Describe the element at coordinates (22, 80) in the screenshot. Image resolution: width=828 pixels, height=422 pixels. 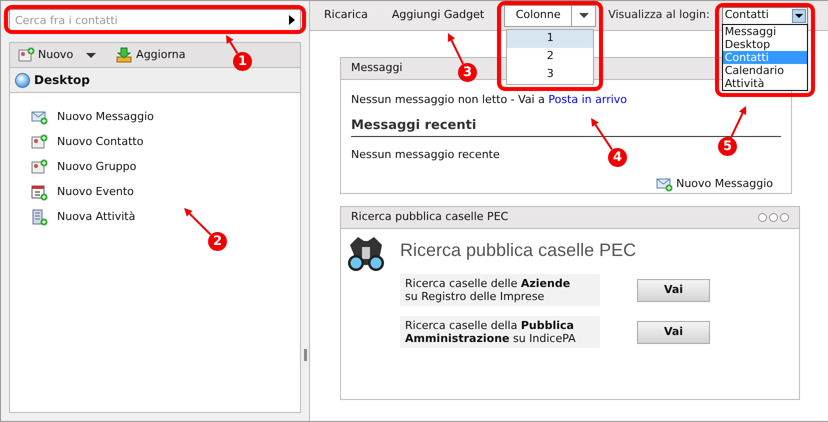
I see `globe-icon` at that location.